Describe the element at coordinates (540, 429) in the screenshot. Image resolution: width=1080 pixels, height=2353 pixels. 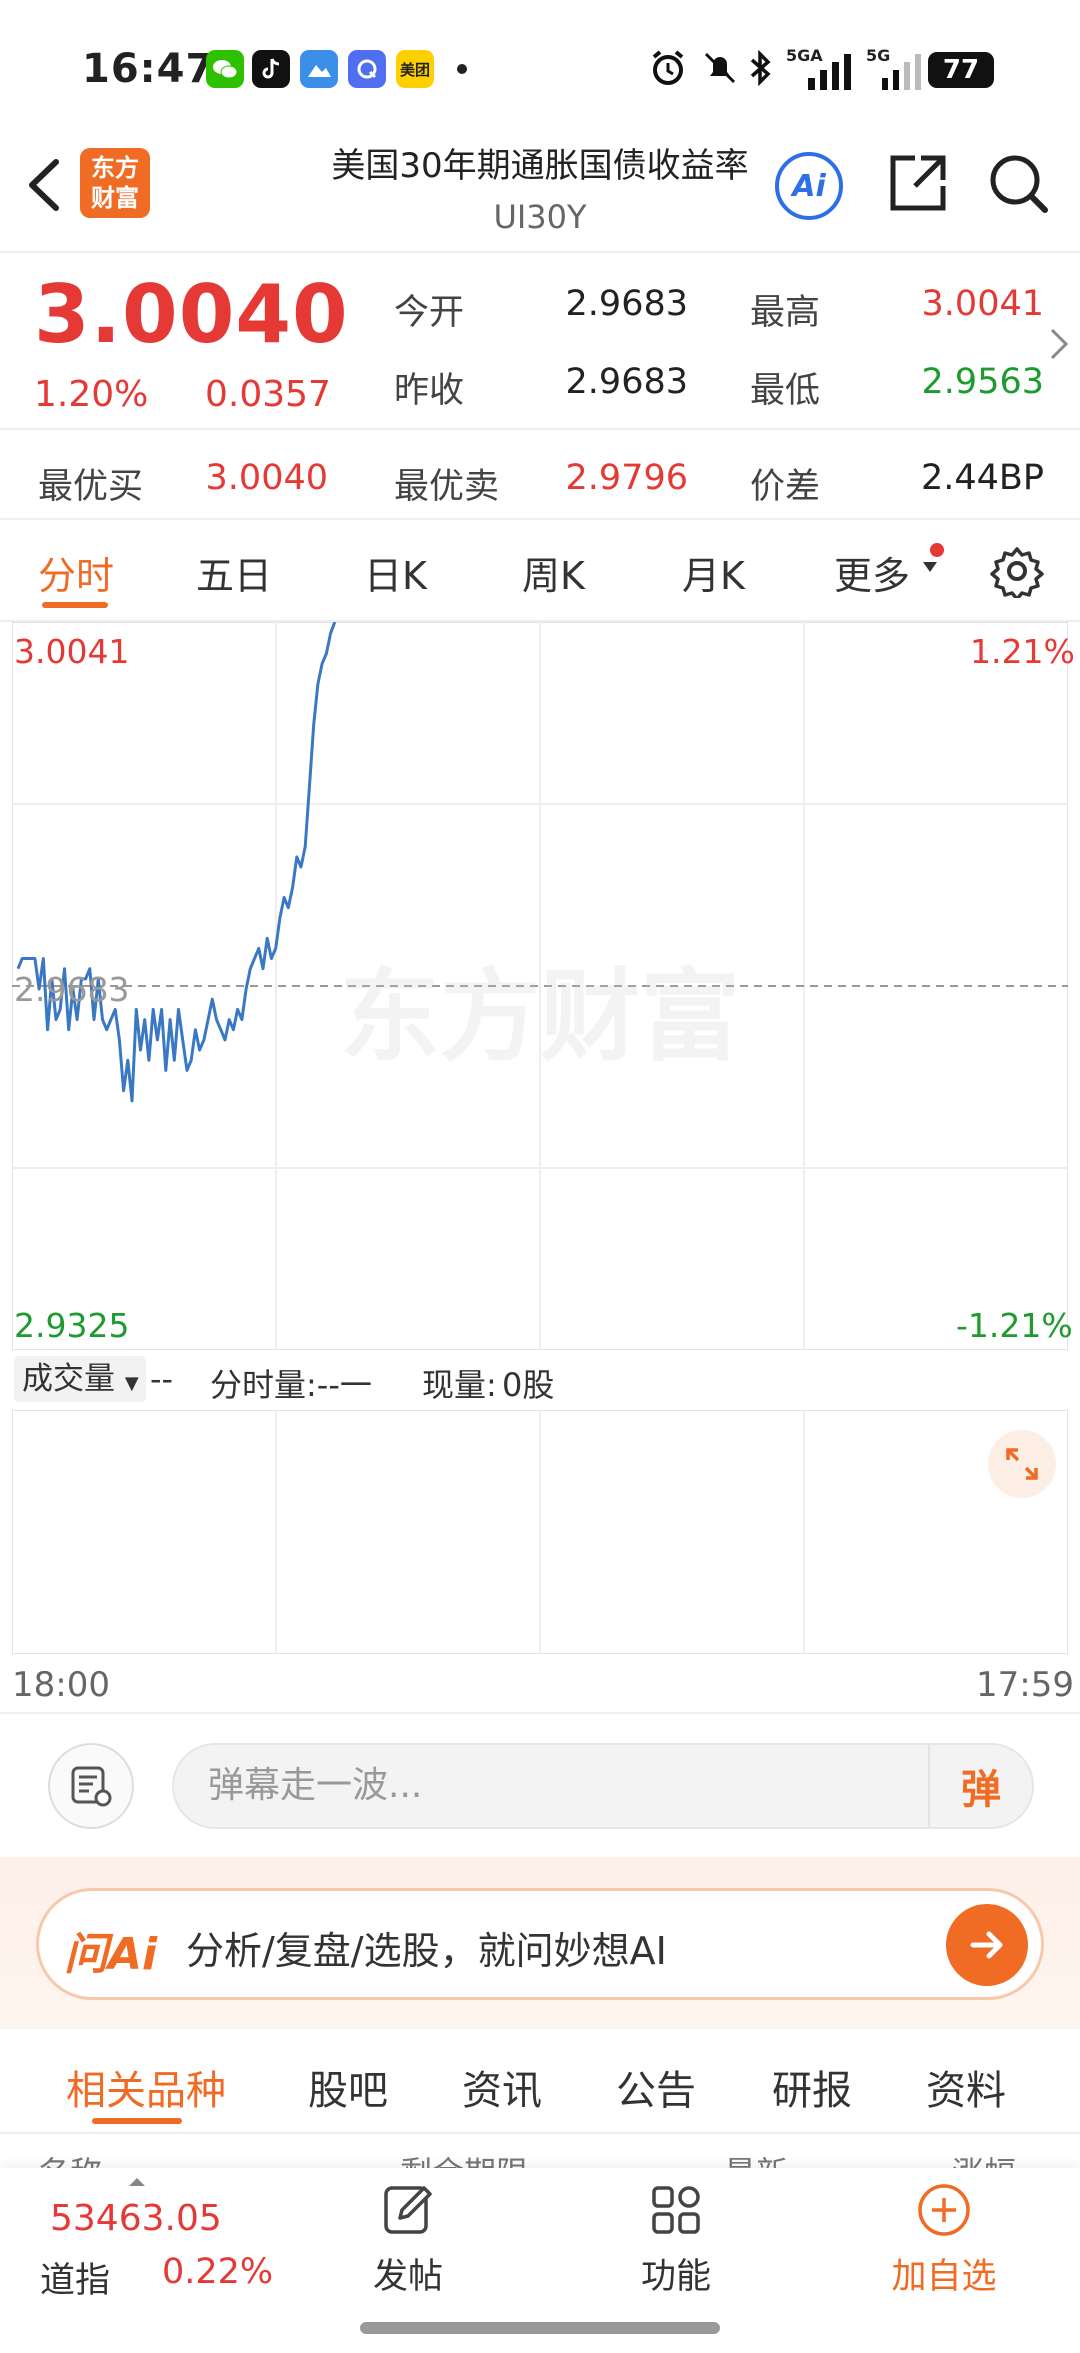
I see `quote-divider` at that location.